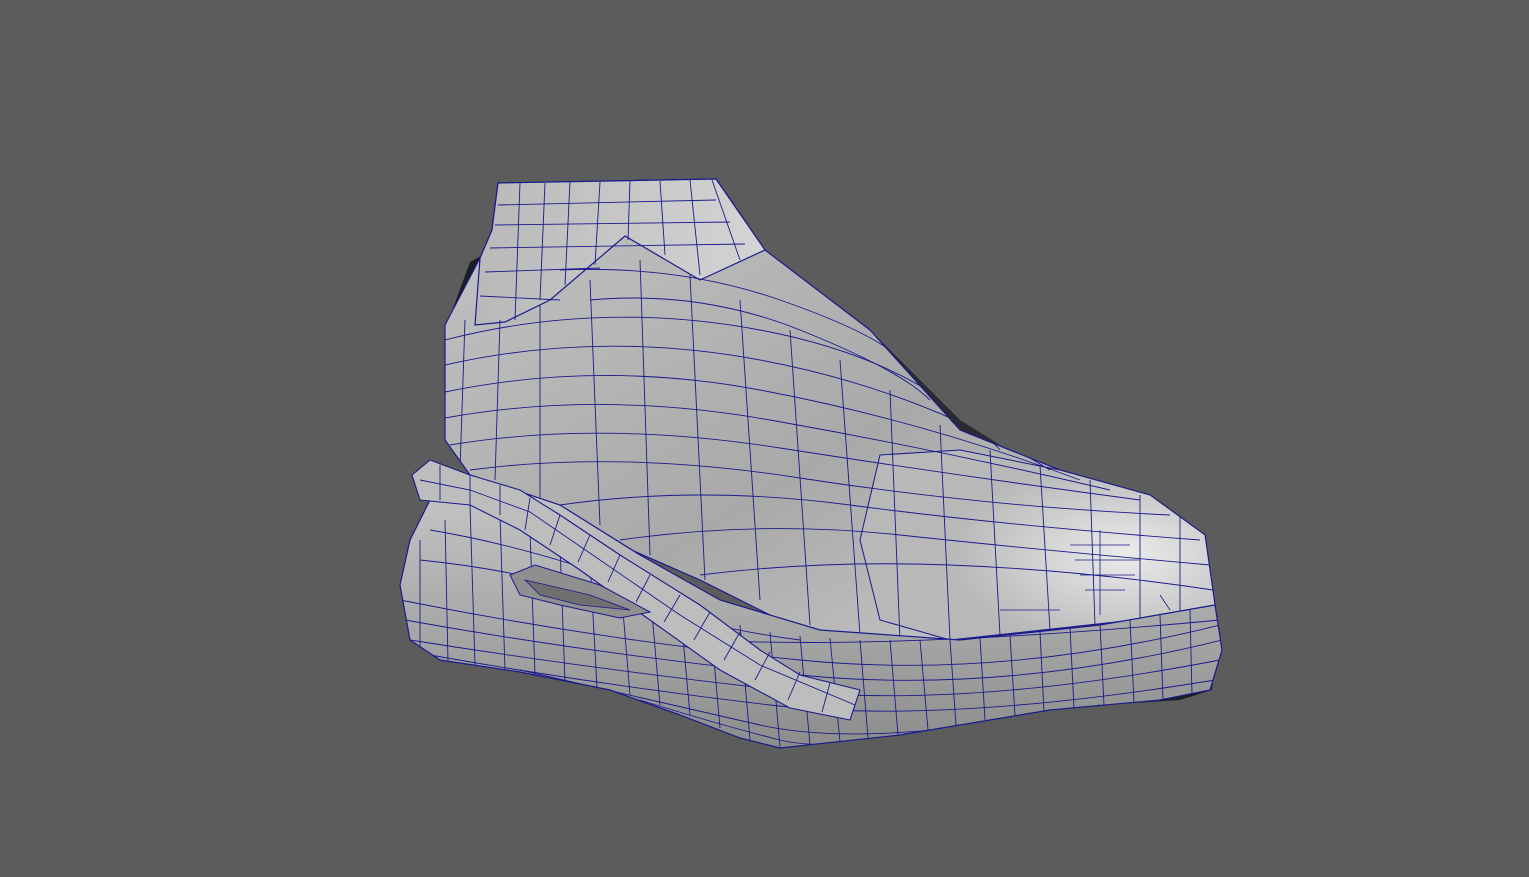  What do you see at coordinates (1037, 545) in the screenshot?
I see `toe-cap` at bounding box center [1037, 545].